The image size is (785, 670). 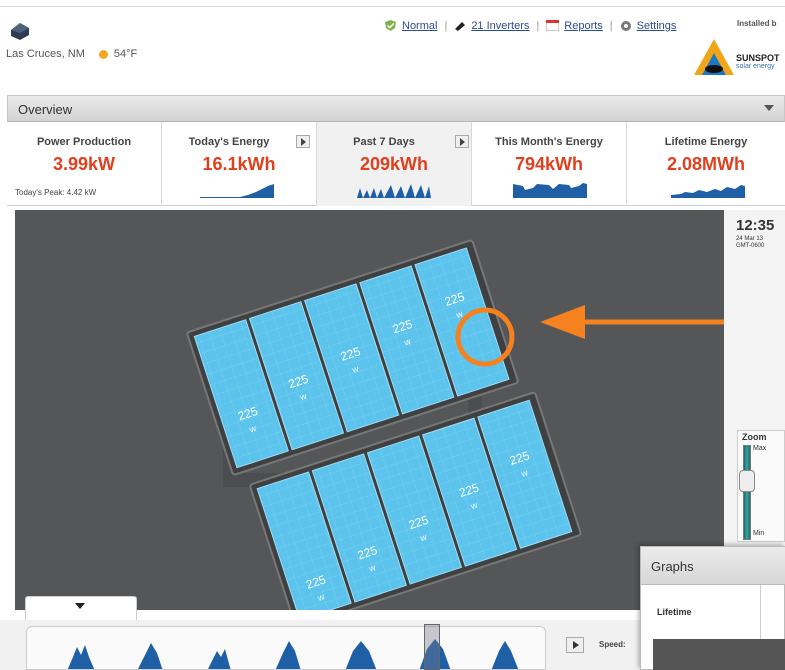 I want to click on card-lifetime-energy: Lifetime Energy 2.08MWh, so click(x=706, y=164).